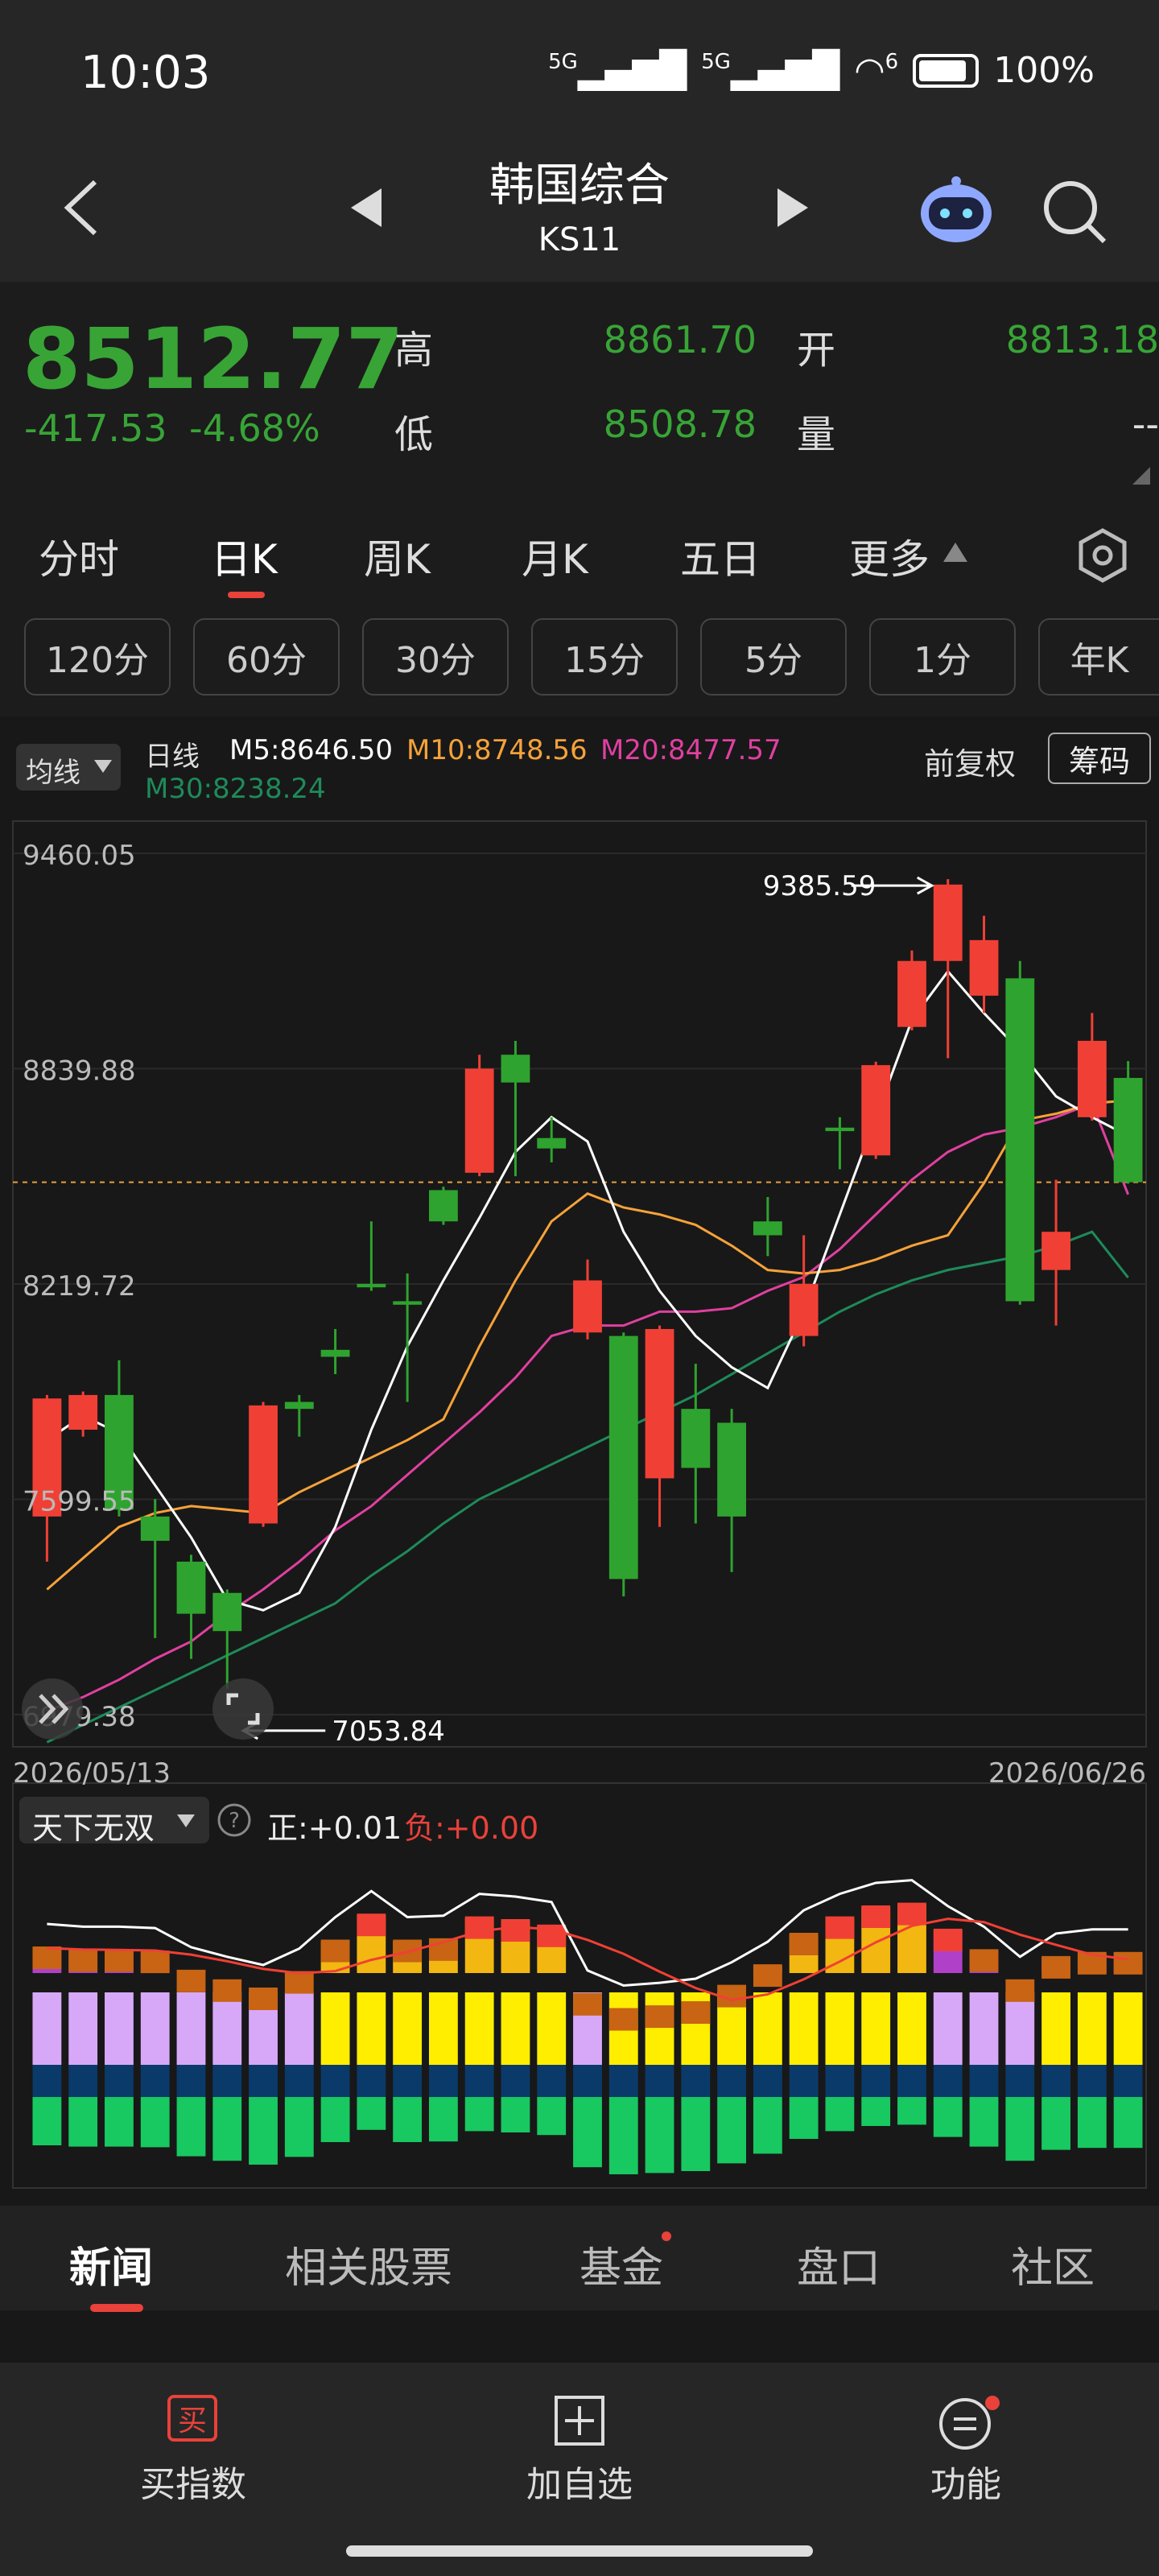 This screenshot has height=2576, width=1159. What do you see at coordinates (52, 1709) in the screenshot?
I see `fast-forward-icon` at bounding box center [52, 1709].